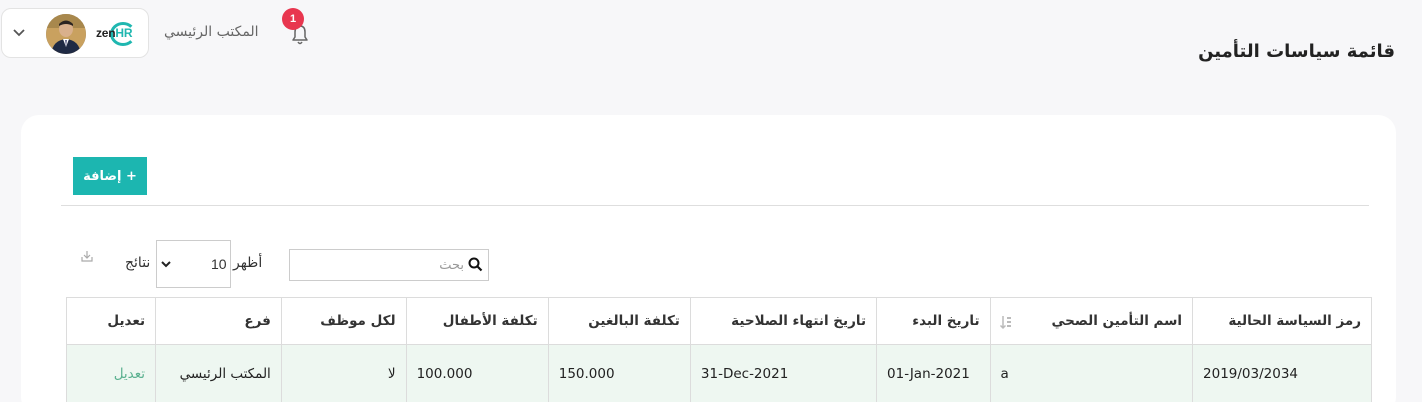  What do you see at coordinates (1091, 321) in the screenshot?
I see `column-header: اسم التأمين الصحي` at bounding box center [1091, 321].